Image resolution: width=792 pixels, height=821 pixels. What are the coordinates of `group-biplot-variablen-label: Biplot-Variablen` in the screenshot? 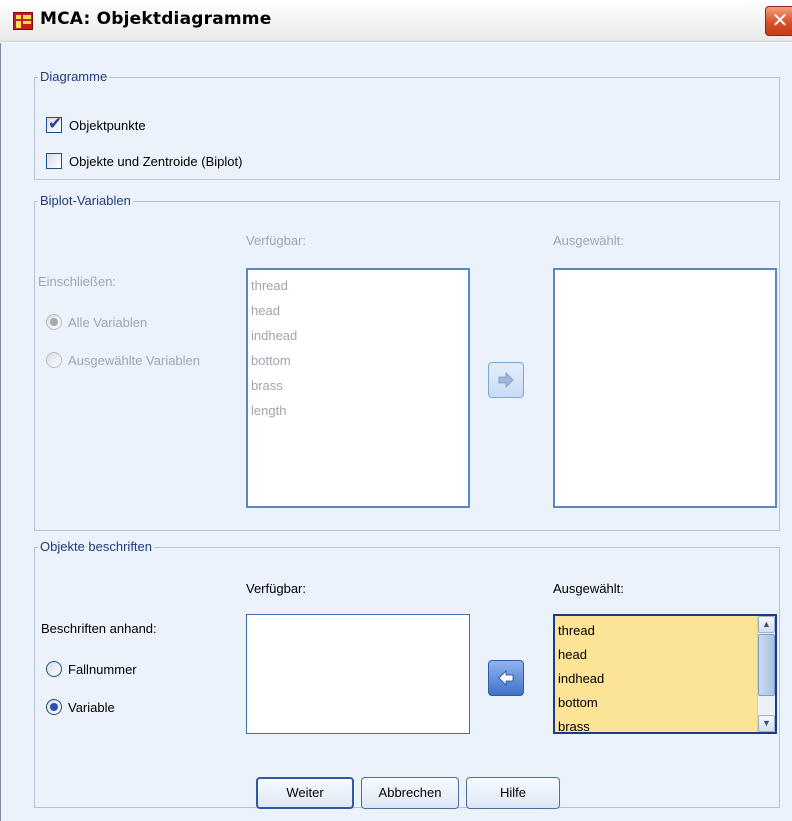 It's located at (85, 201).